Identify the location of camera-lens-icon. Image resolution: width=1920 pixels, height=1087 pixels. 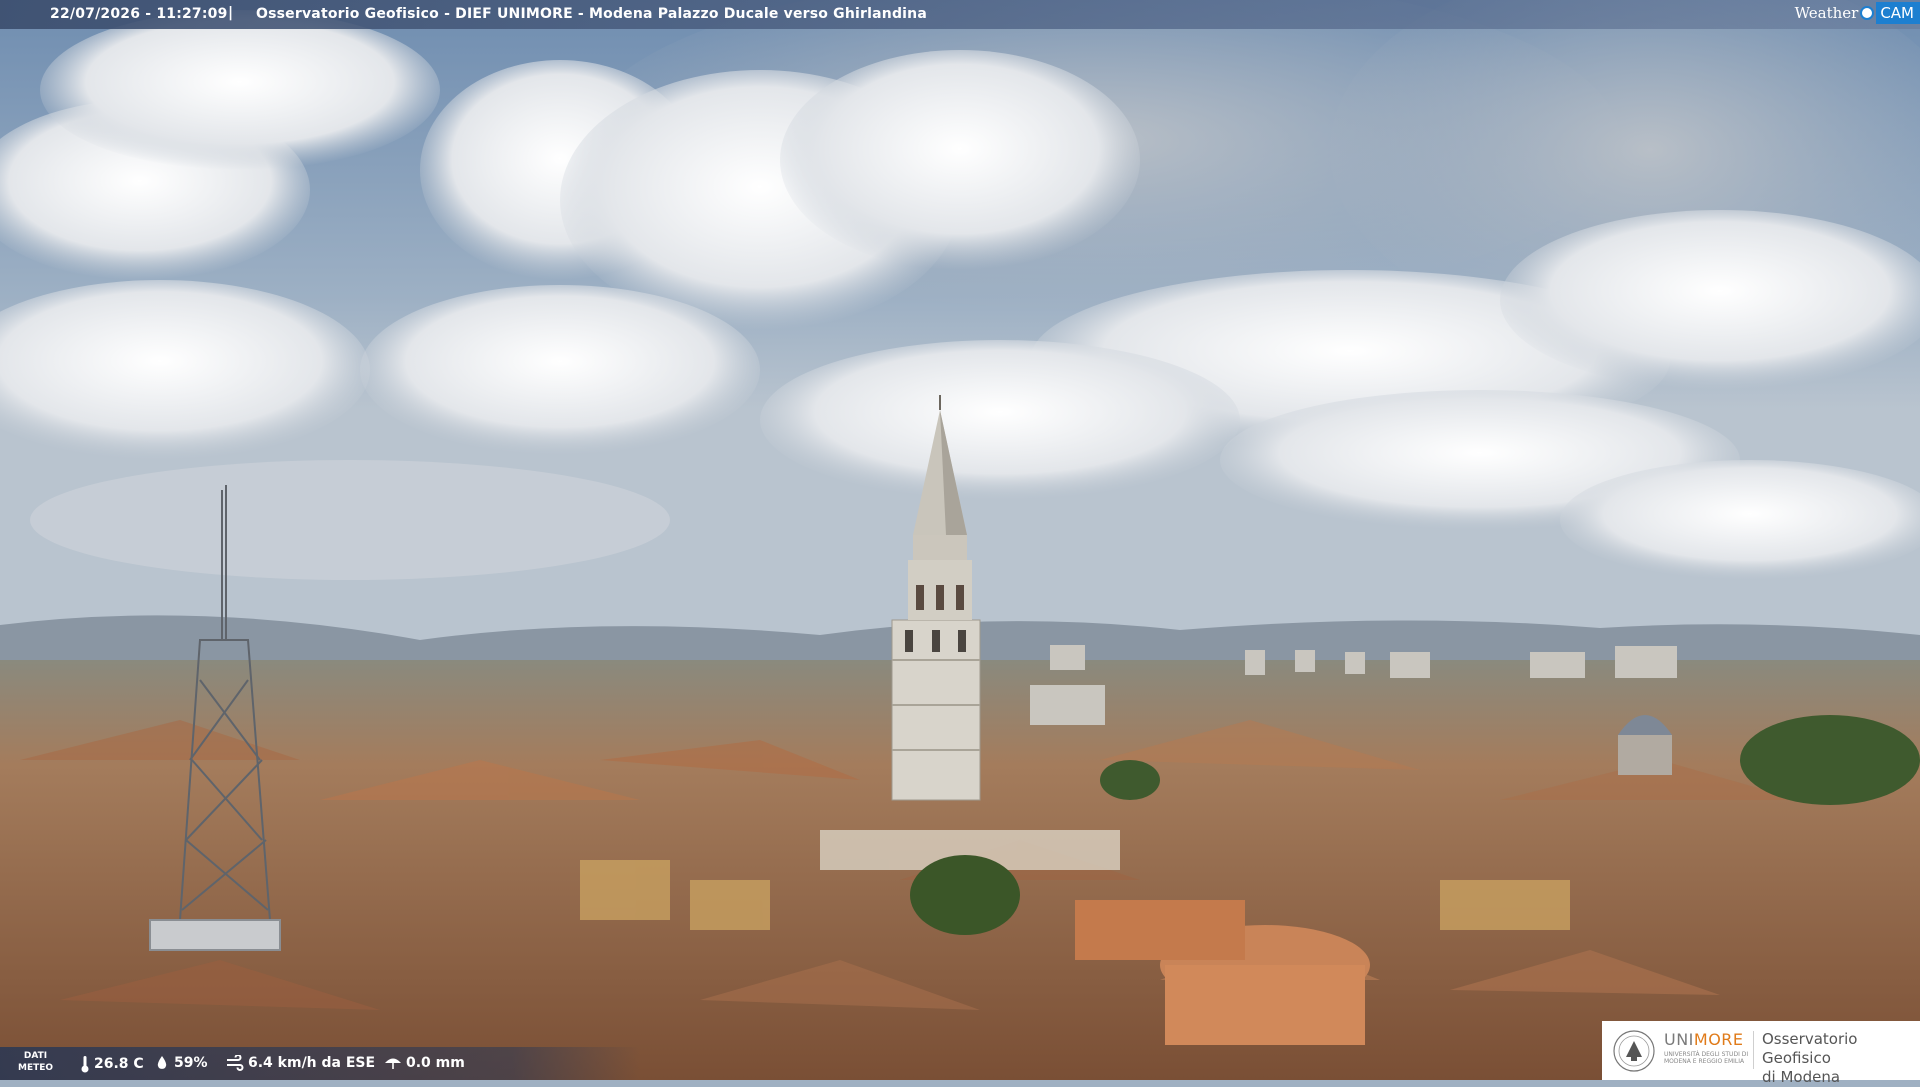
(1867, 13).